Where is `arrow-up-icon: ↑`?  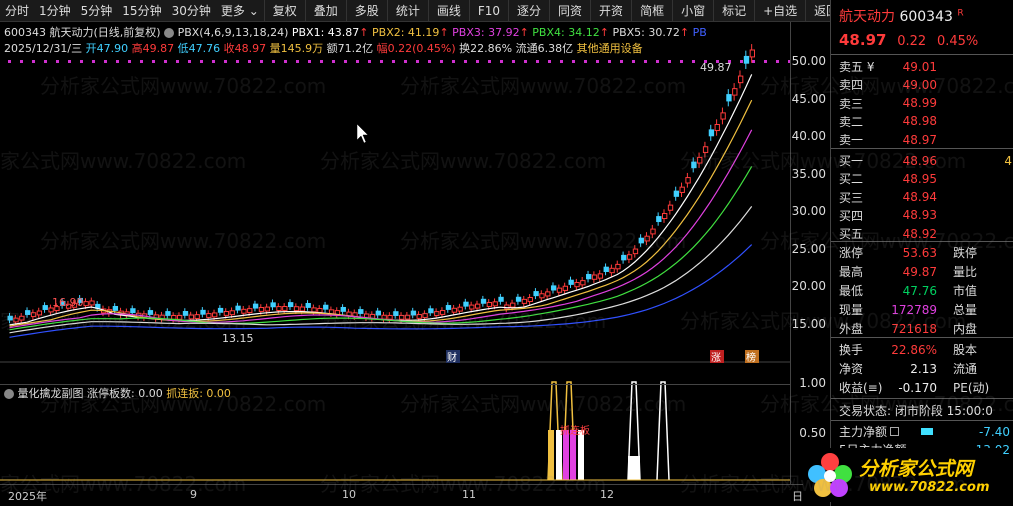 arrow-up-icon: ↑ is located at coordinates (364, 32).